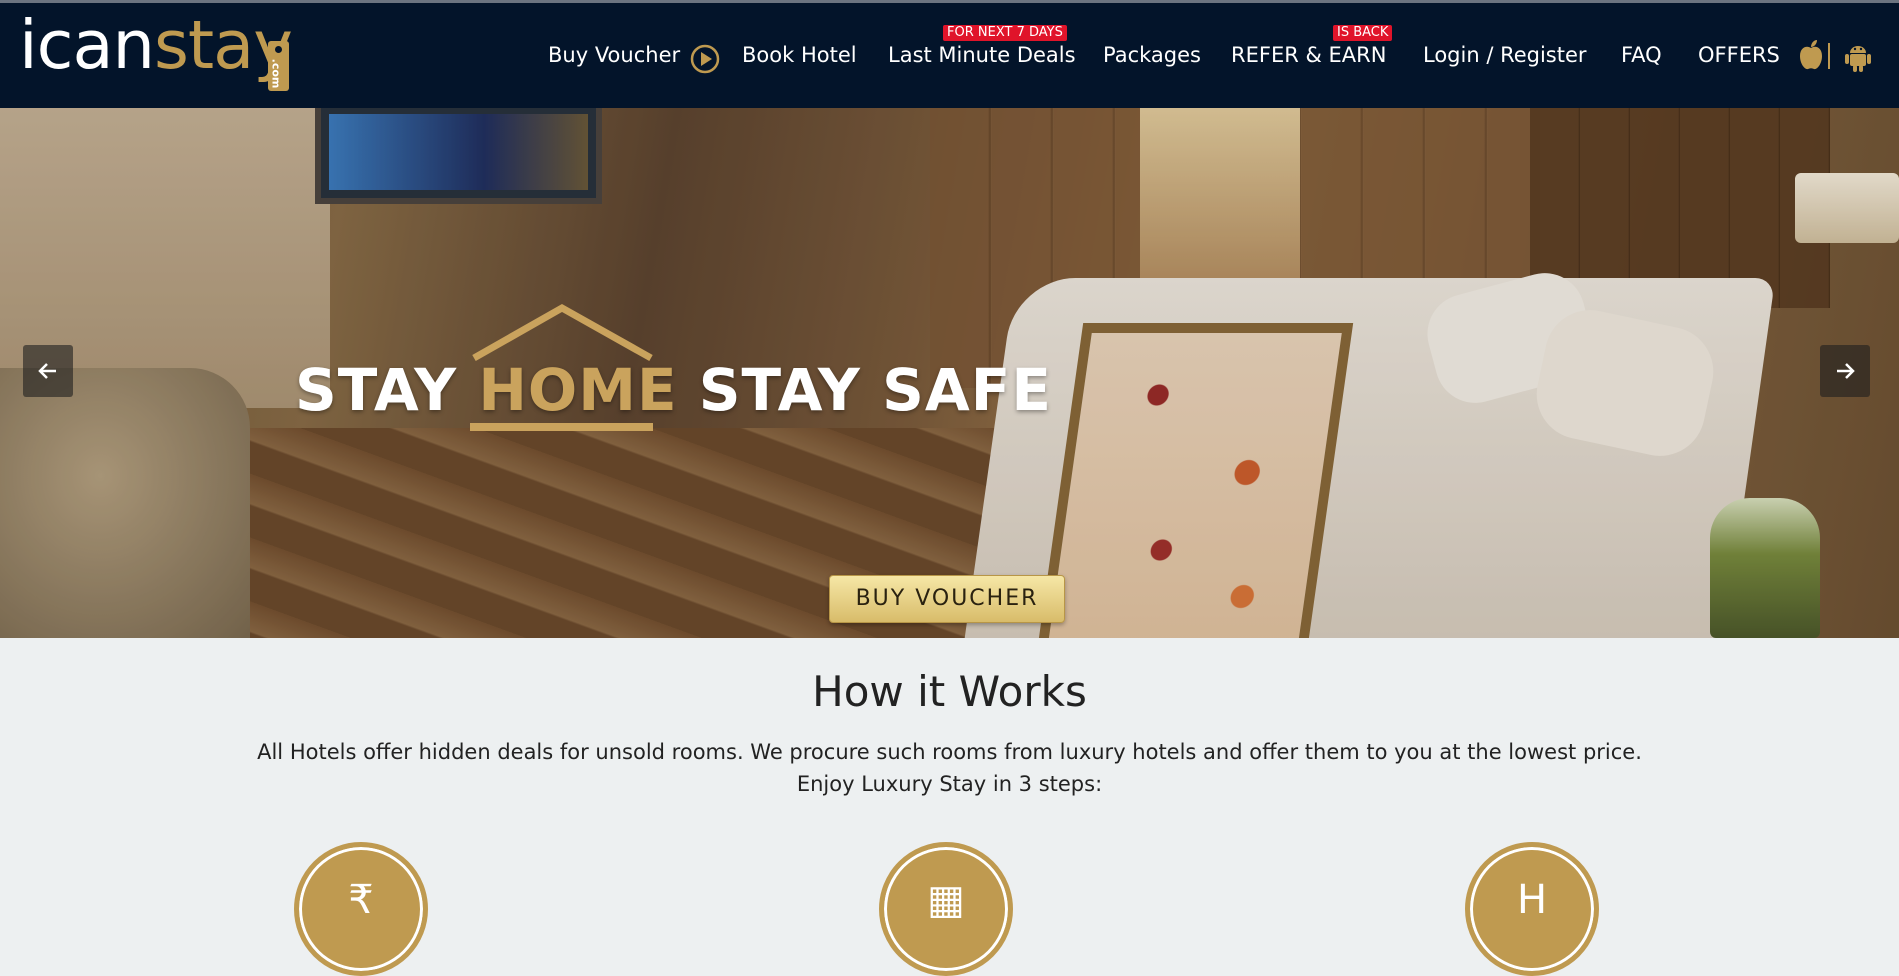  I want to click on calendar-icon: ▦, so click(946, 909).